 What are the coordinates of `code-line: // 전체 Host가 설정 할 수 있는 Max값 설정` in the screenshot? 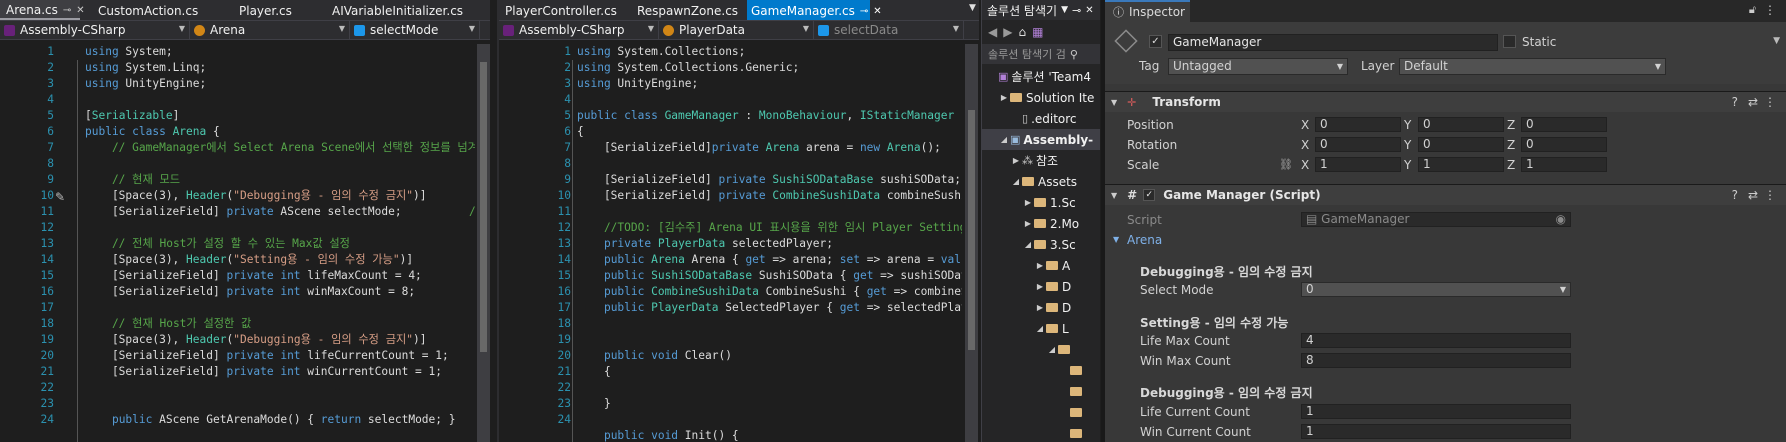 It's located at (280, 244).